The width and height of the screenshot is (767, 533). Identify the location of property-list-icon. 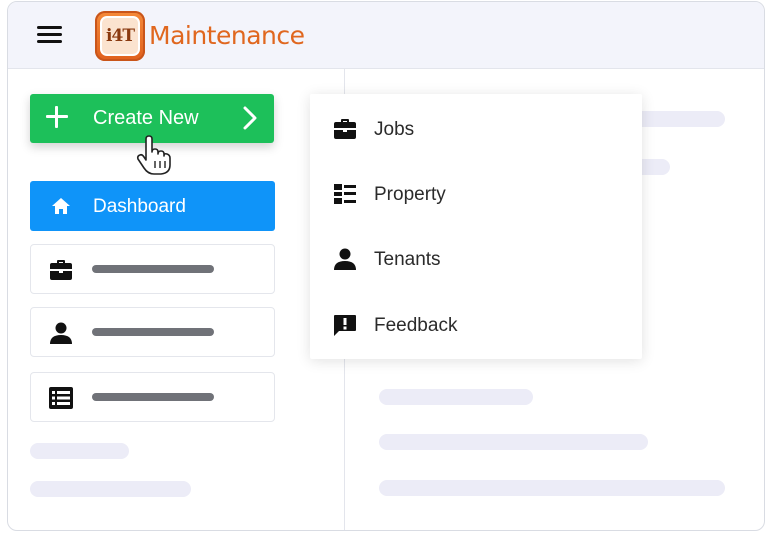
(345, 194).